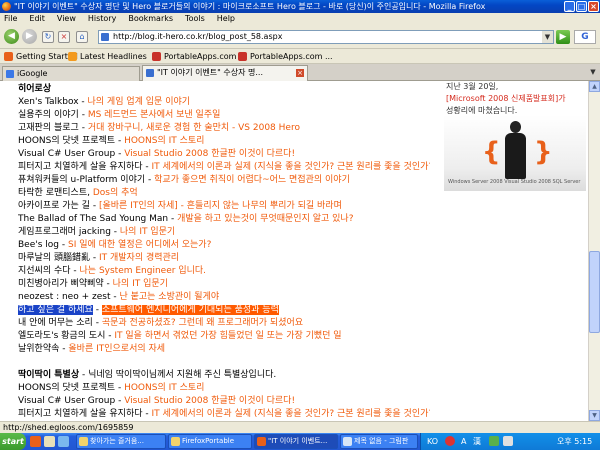  What do you see at coordinates (63, 441) in the screenshot?
I see `quicklaunch-ie-icon` at bounding box center [63, 441].